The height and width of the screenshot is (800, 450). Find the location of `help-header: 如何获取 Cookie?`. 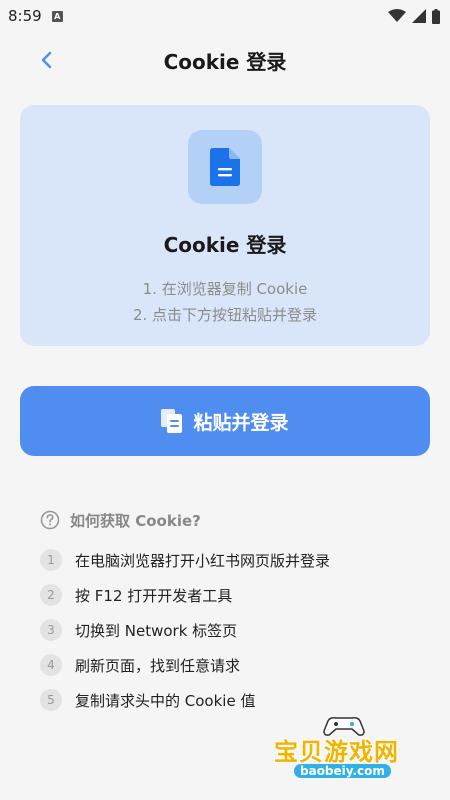

help-header: 如何获取 Cookie? is located at coordinates (120, 520).